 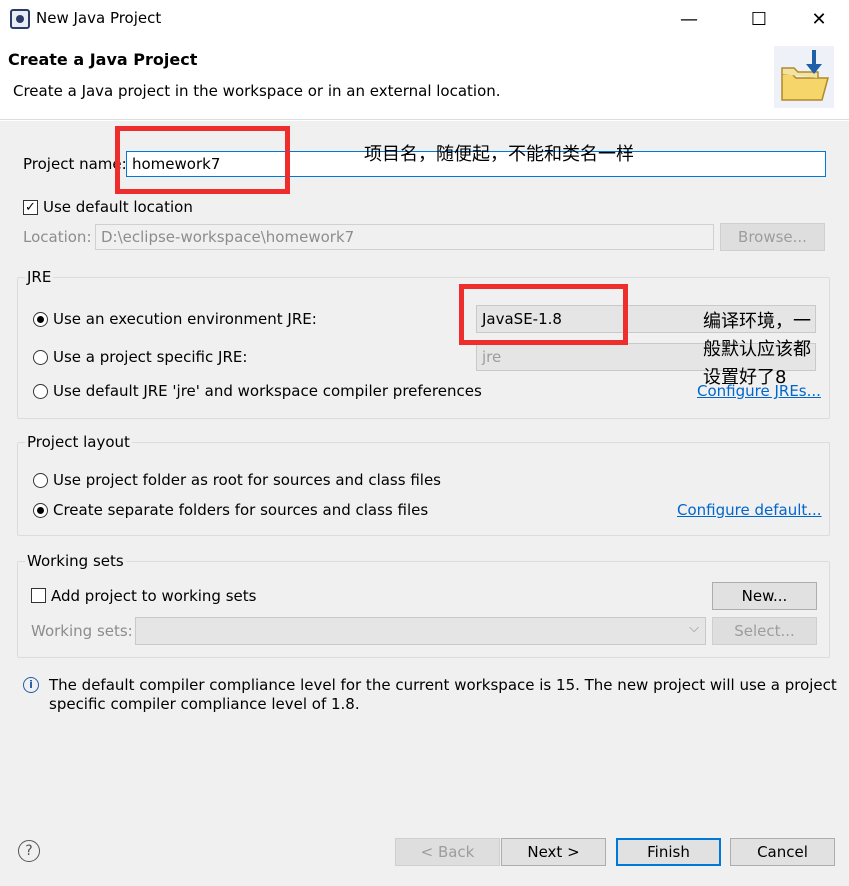 I want to click on page-title: Create a Java Project, so click(x=103, y=59).